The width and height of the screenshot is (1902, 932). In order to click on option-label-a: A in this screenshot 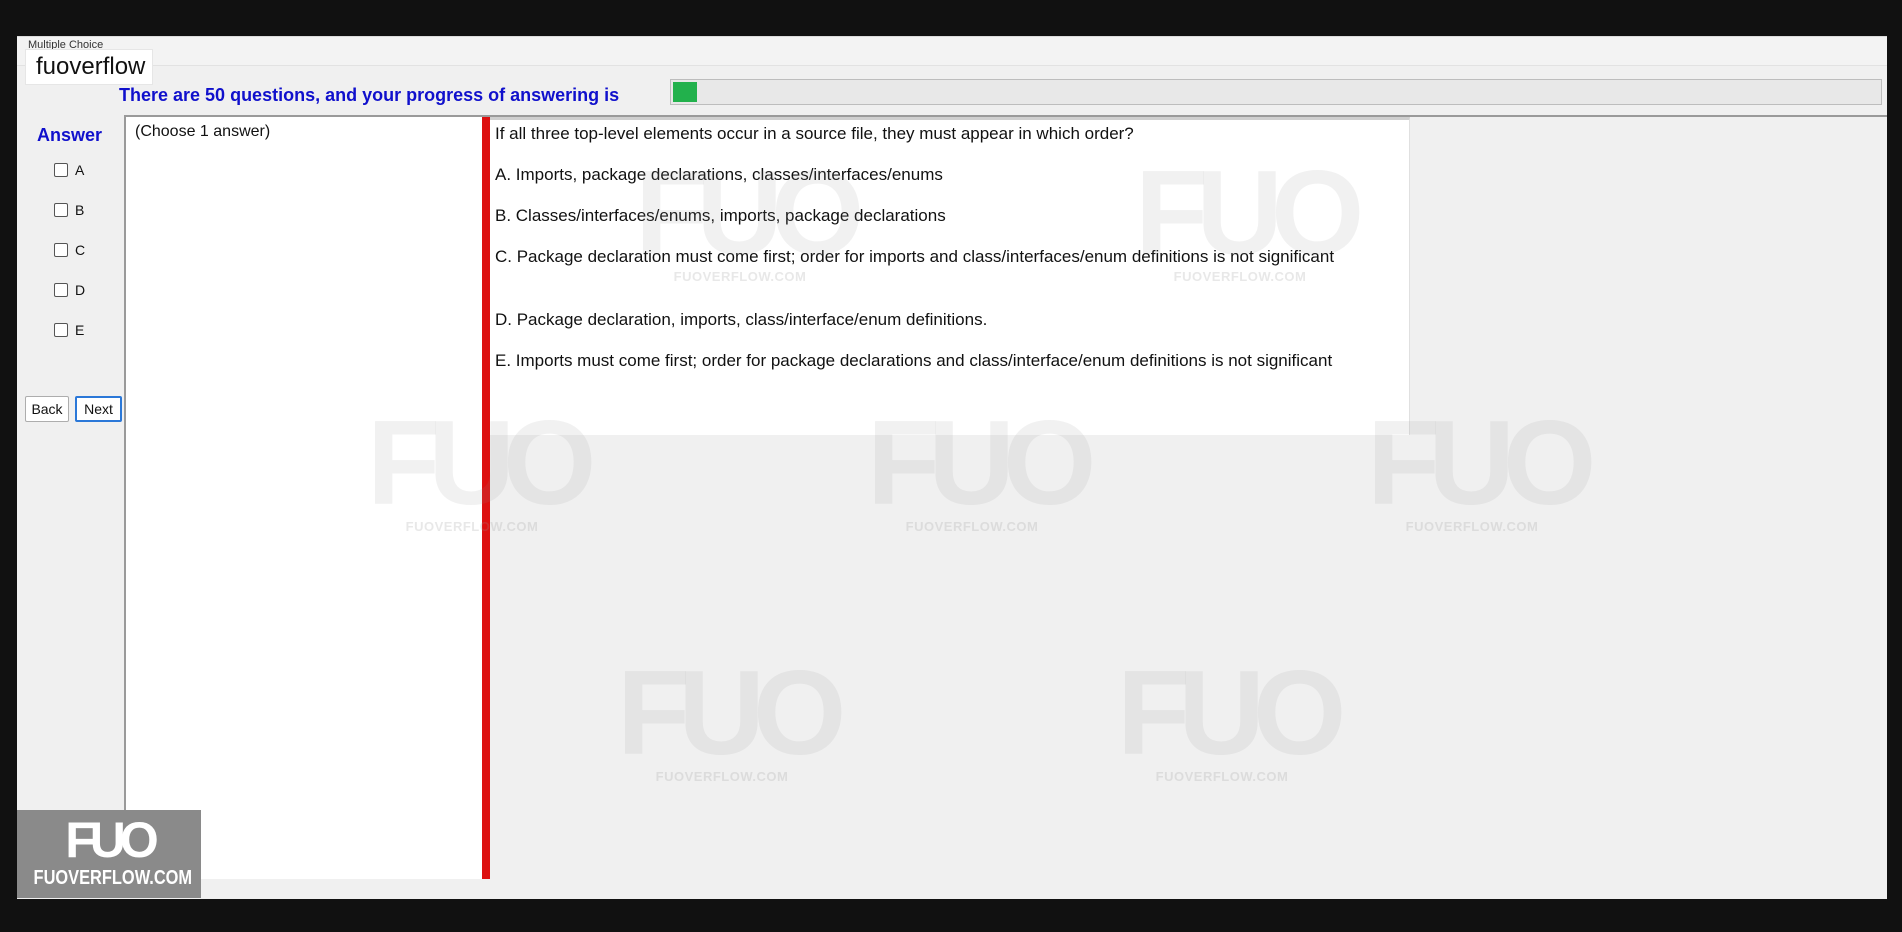, I will do `click(80, 170)`.